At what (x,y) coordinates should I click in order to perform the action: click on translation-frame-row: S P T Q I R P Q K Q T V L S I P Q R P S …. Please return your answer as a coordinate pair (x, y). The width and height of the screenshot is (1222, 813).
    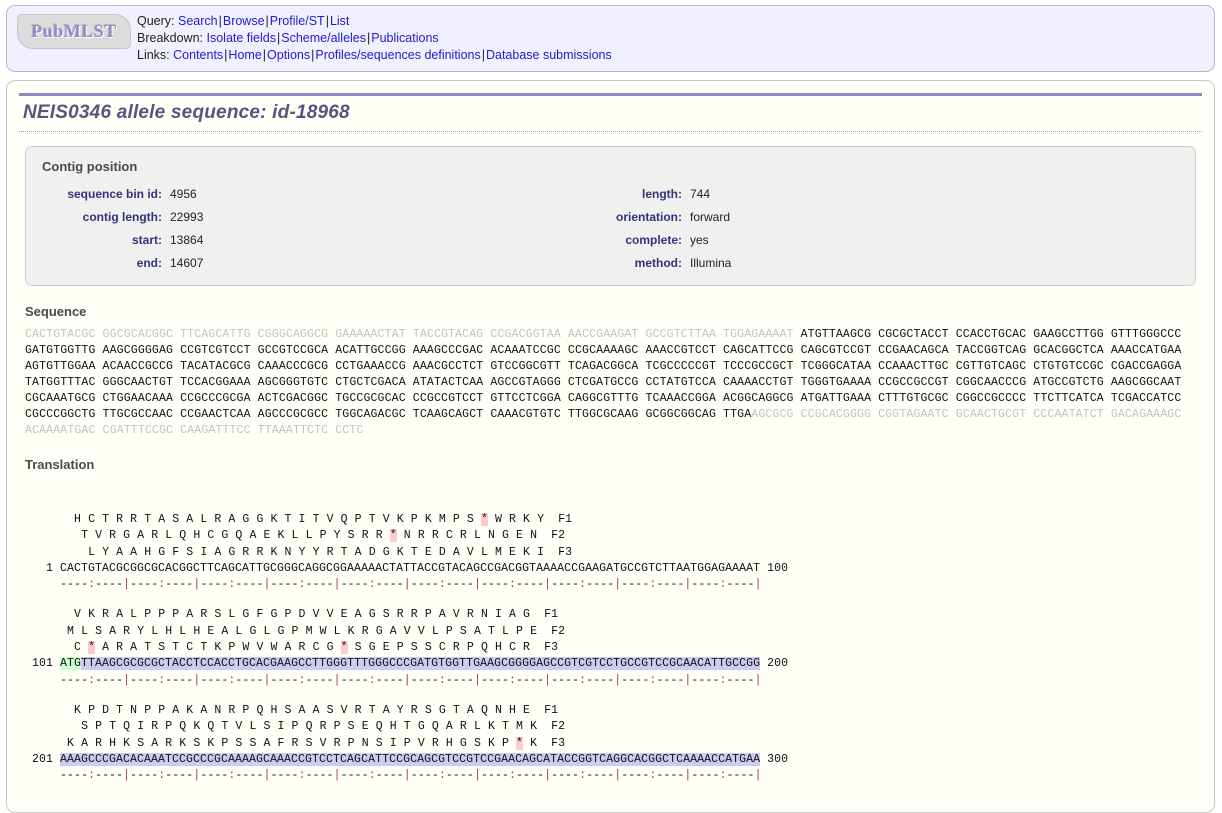
    Looking at the image, I should click on (613, 727).